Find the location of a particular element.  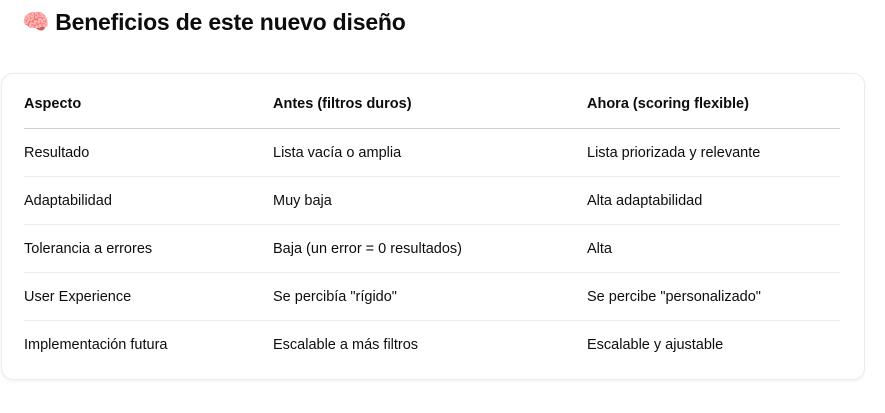

cell-before: Baja (un error = 0 resultados) is located at coordinates (430, 248).